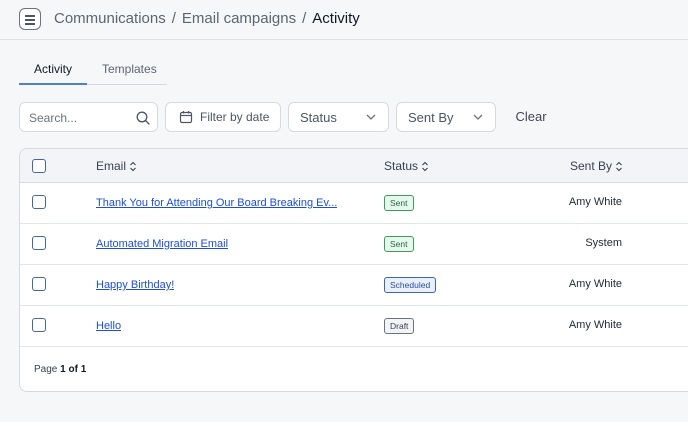 Image resolution: width=688 pixels, height=422 pixels. I want to click on column-email: Email, so click(116, 166).